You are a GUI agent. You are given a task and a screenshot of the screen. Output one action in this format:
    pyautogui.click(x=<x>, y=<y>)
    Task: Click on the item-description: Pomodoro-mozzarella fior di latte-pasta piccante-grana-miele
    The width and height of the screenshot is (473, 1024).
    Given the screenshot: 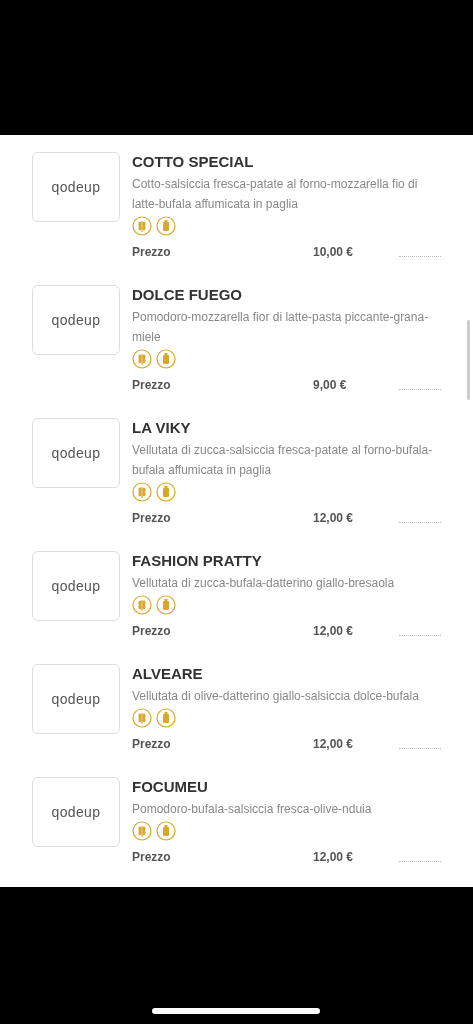 What is the action you would take?
    pyautogui.click(x=281, y=327)
    